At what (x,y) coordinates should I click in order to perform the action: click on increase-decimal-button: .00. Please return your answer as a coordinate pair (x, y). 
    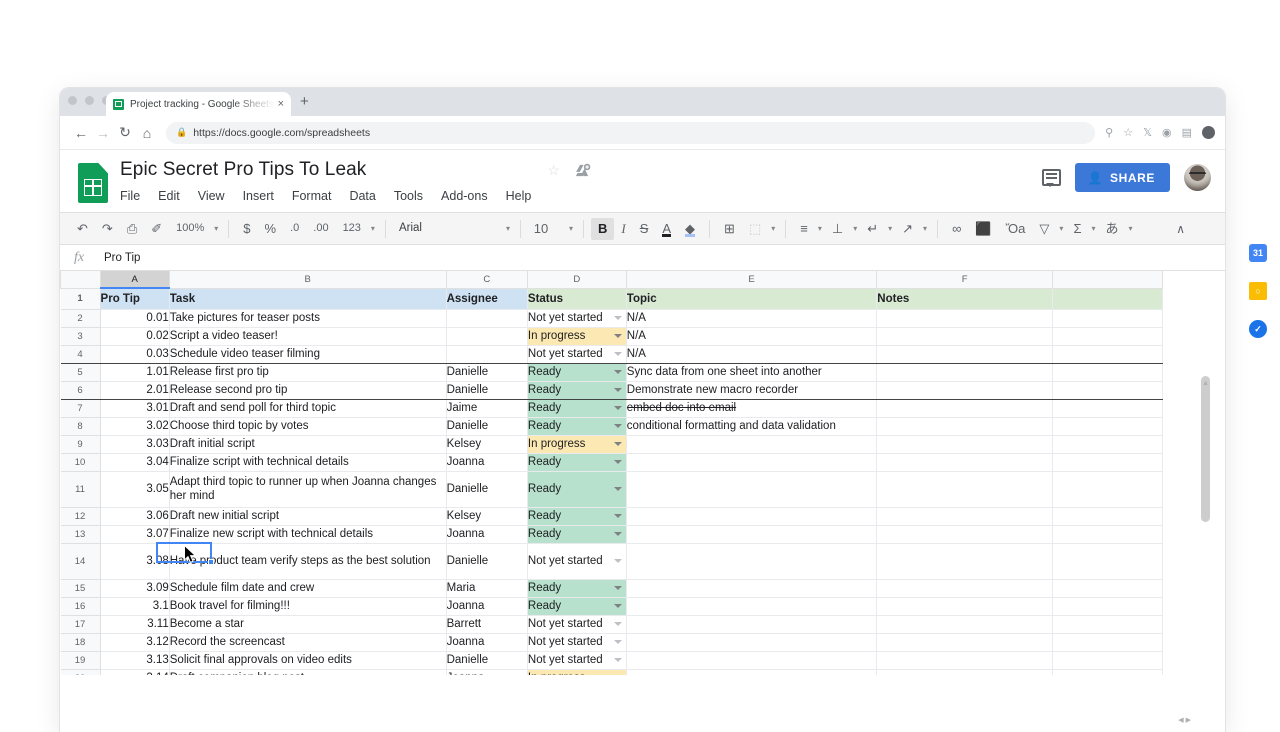
    Looking at the image, I should click on (320, 228).